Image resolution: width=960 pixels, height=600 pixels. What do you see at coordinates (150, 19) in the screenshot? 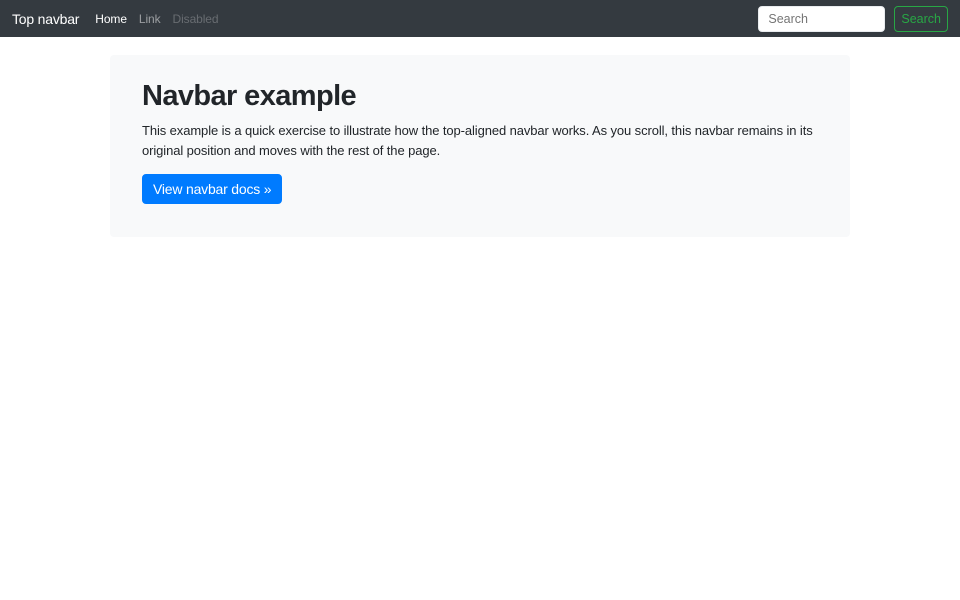
I see `nav-link-link: Link` at bounding box center [150, 19].